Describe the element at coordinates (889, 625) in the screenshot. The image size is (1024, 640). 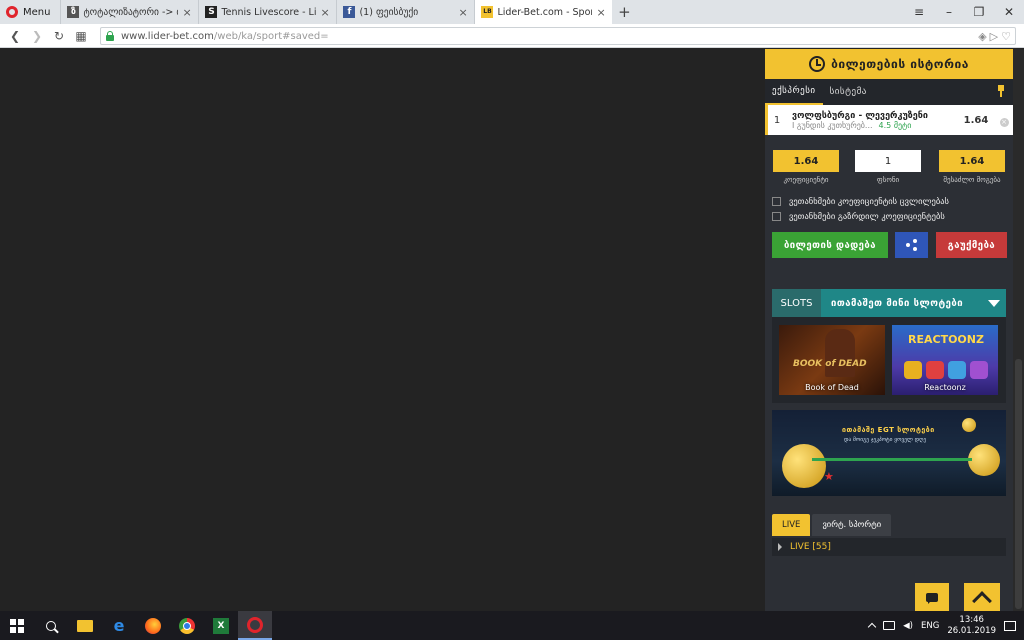
I see `network-icon` at that location.